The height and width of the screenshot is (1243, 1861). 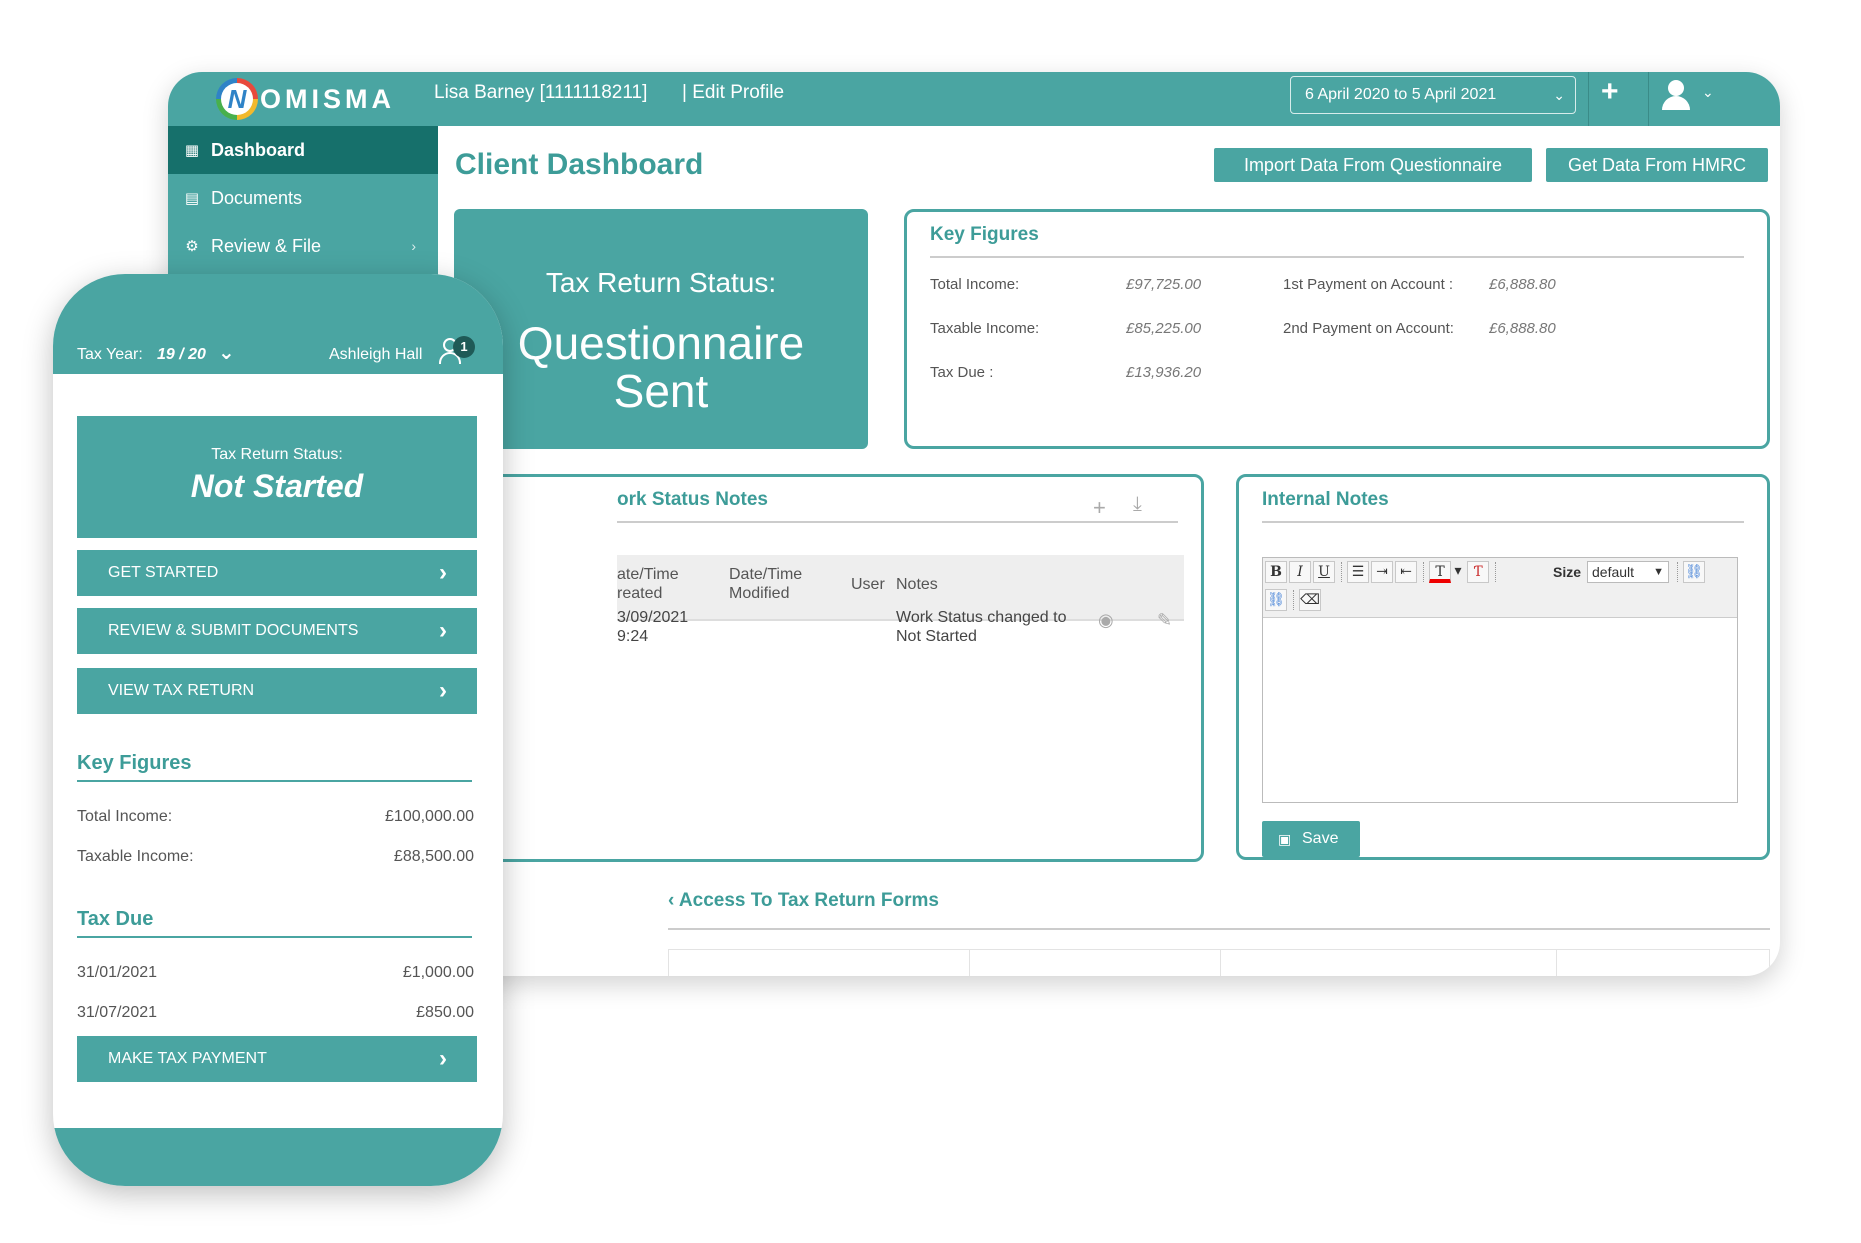 What do you see at coordinates (327, 98) in the screenshot?
I see `logo-wordmark: OMISMA` at bounding box center [327, 98].